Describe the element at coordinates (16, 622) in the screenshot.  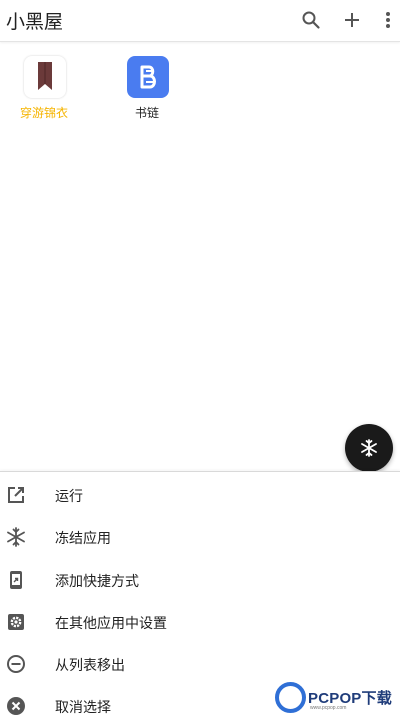
I see `settings-gear-icon` at that location.